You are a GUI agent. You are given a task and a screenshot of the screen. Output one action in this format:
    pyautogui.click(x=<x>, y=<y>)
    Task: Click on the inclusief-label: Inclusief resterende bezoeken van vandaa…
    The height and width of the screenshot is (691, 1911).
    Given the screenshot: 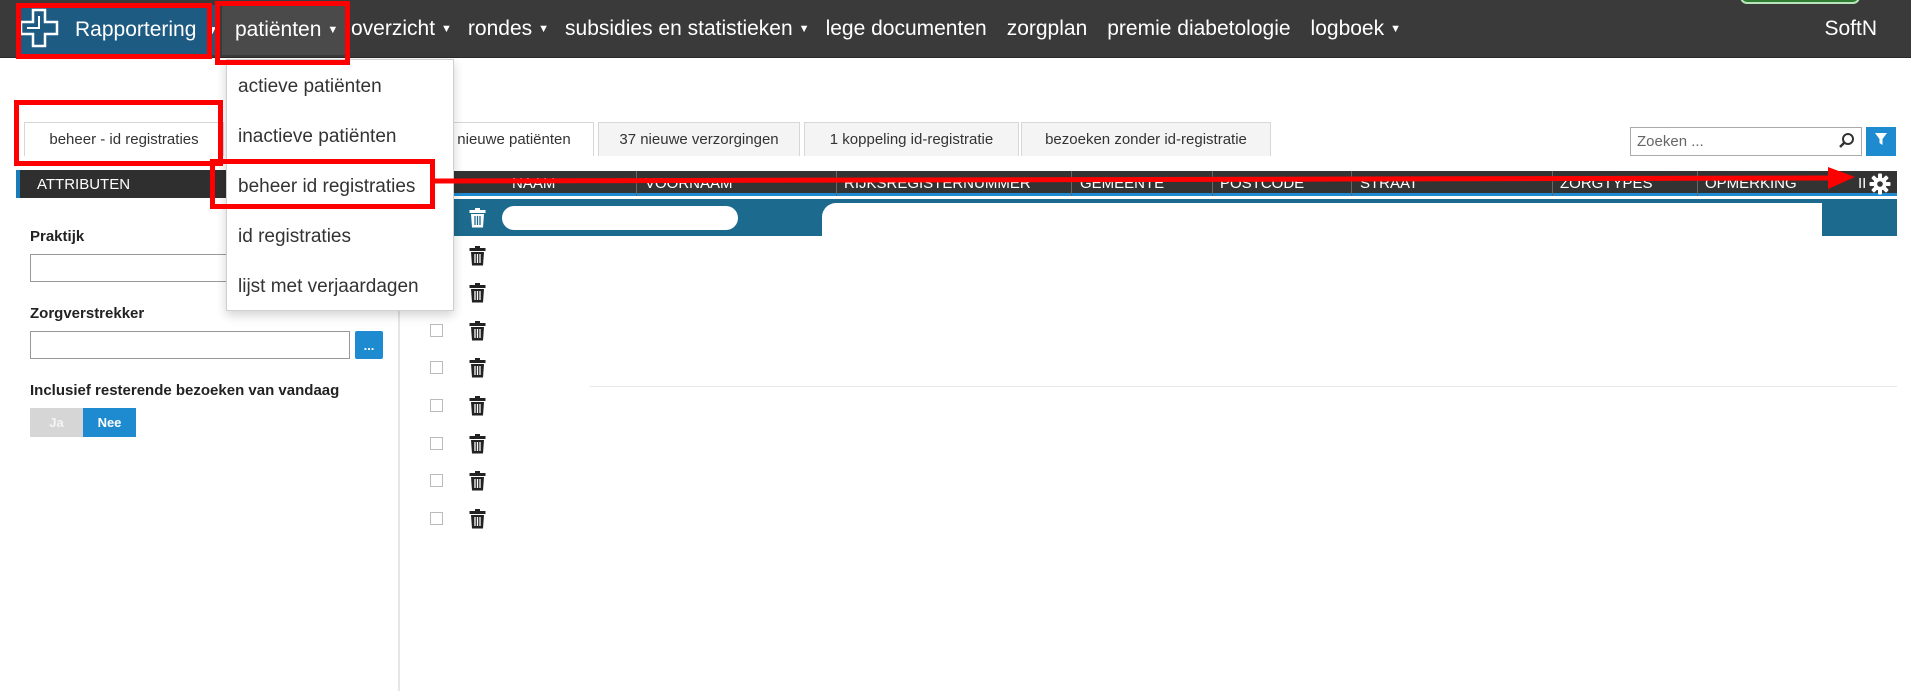 What is the action you would take?
    pyautogui.click(x=185, y=390)
    